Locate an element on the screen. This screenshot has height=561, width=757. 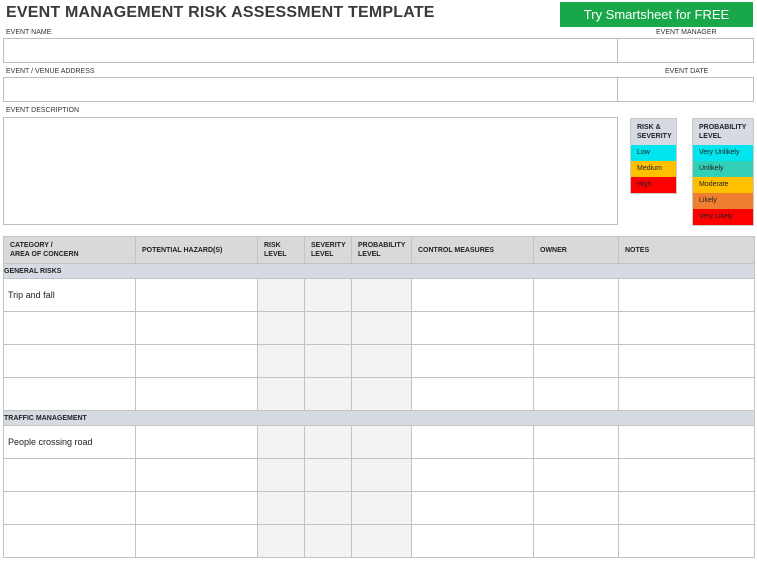
col-header-hazards: POTENTIAL HAZARD(S) is located at coordinates (196, 250).